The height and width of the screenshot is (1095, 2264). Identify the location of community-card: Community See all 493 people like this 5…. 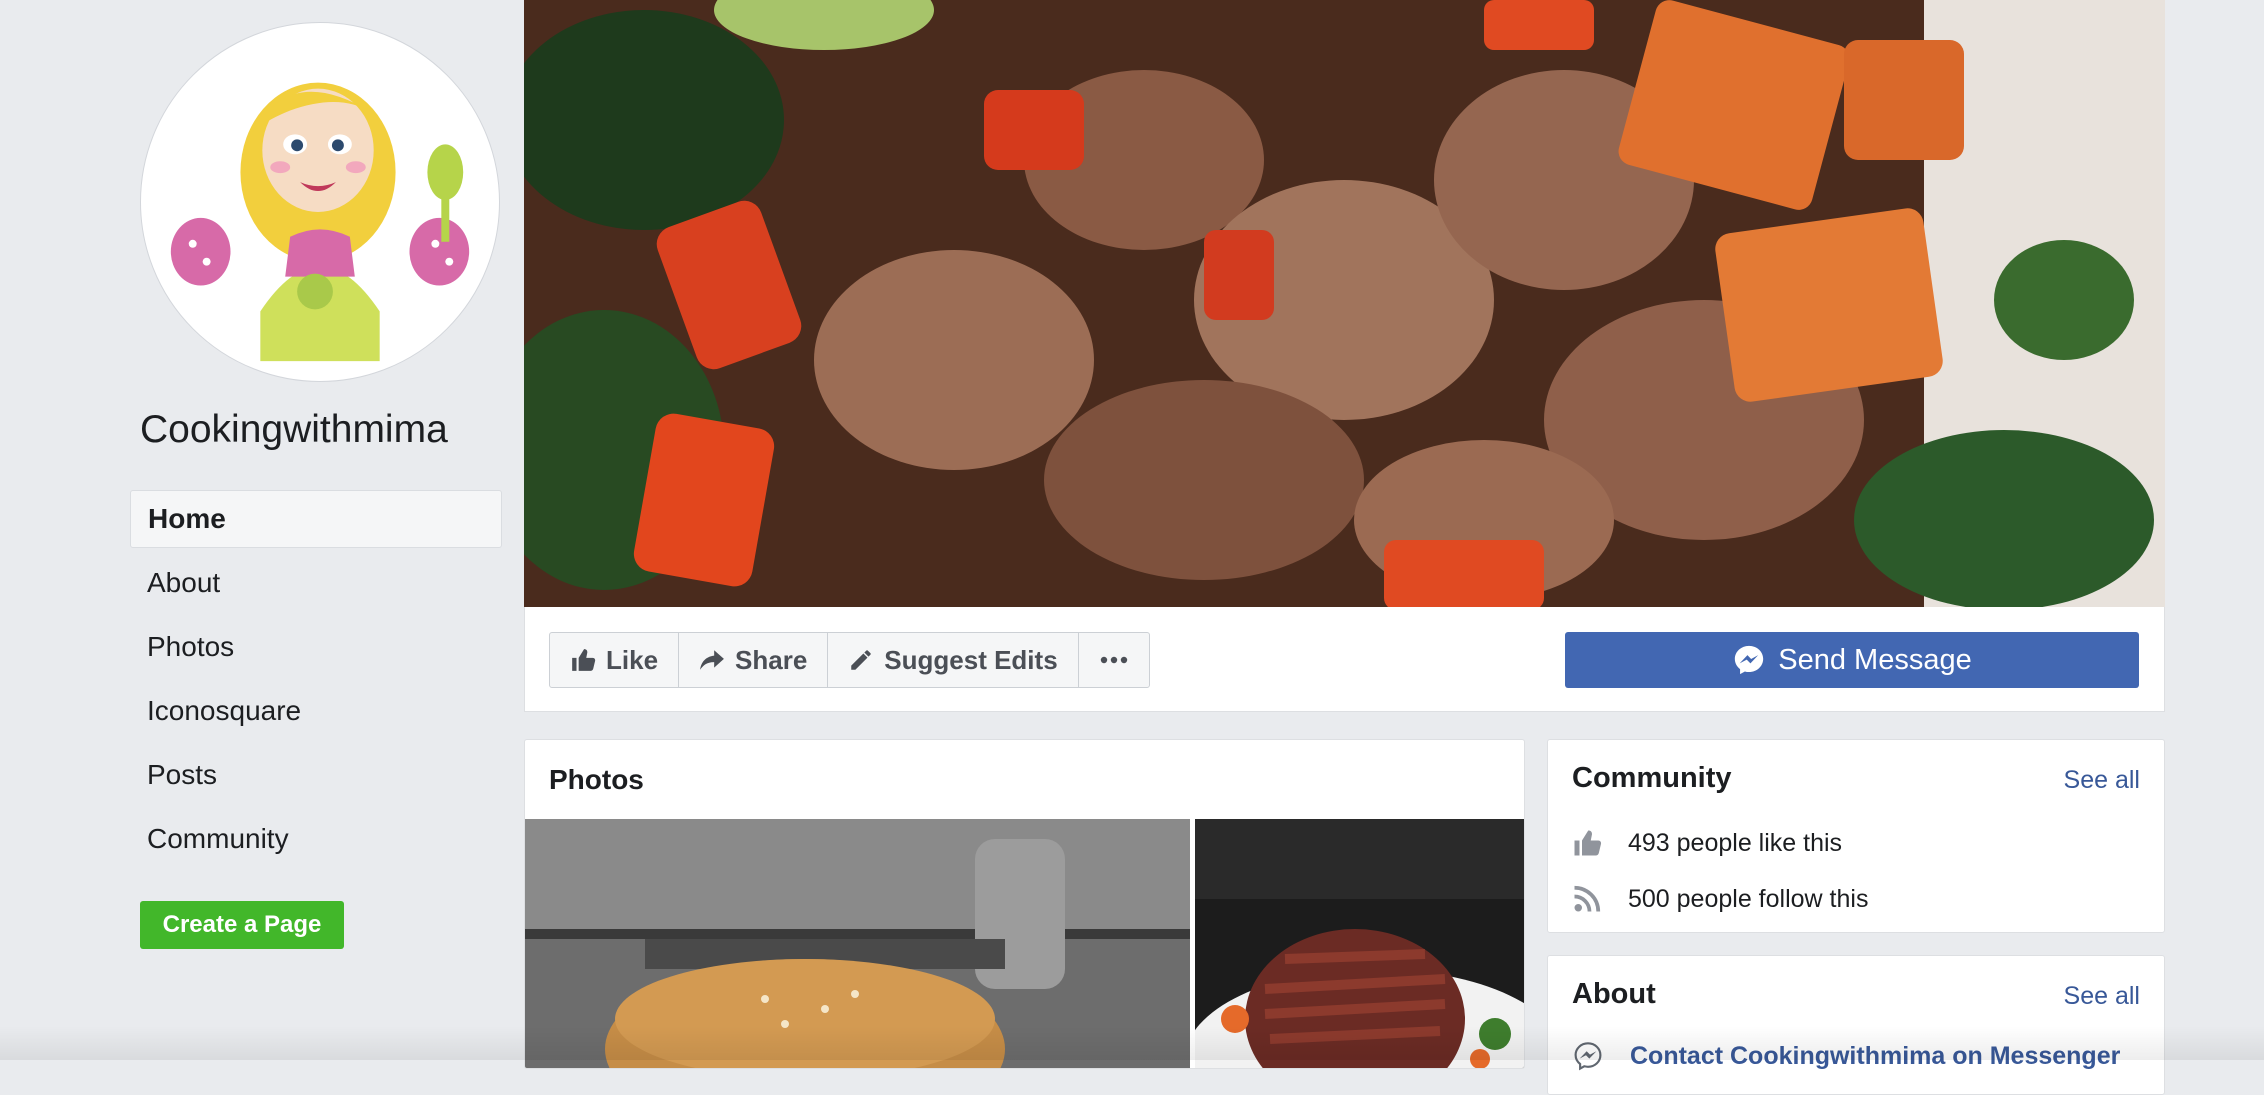
(1856, 836).